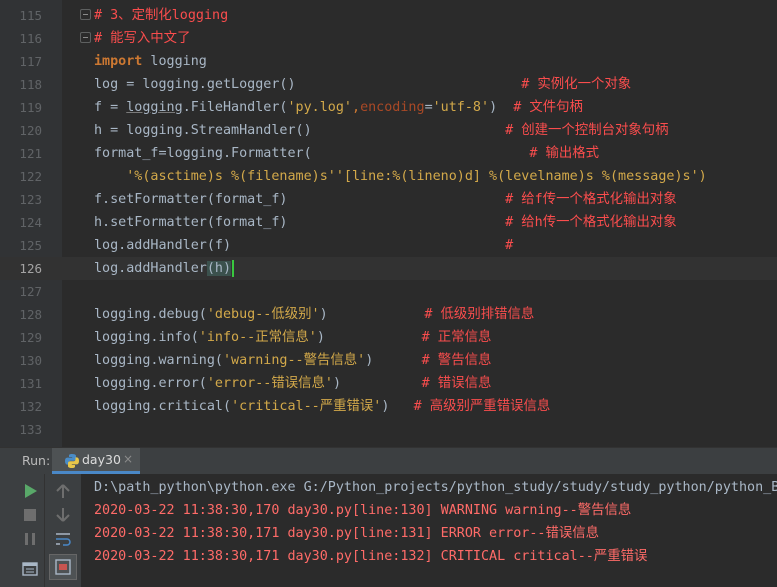 The image size is (777, 587). What do you see at coordinates (416, 383) in the screenshot?
I see `code-token: # 错误信息` at bounding box center [416, 383].